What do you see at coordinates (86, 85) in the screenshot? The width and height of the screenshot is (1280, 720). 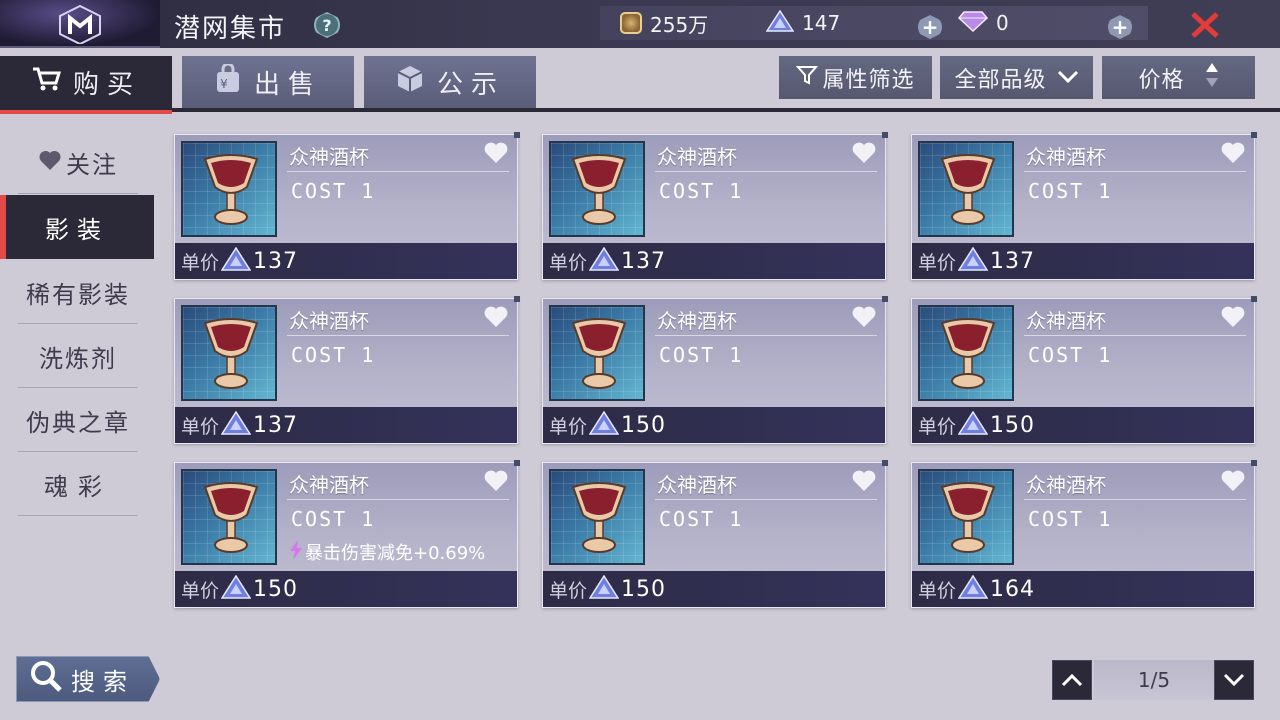 I see `tab-buy: 购买` at bounding box center [86, 85].